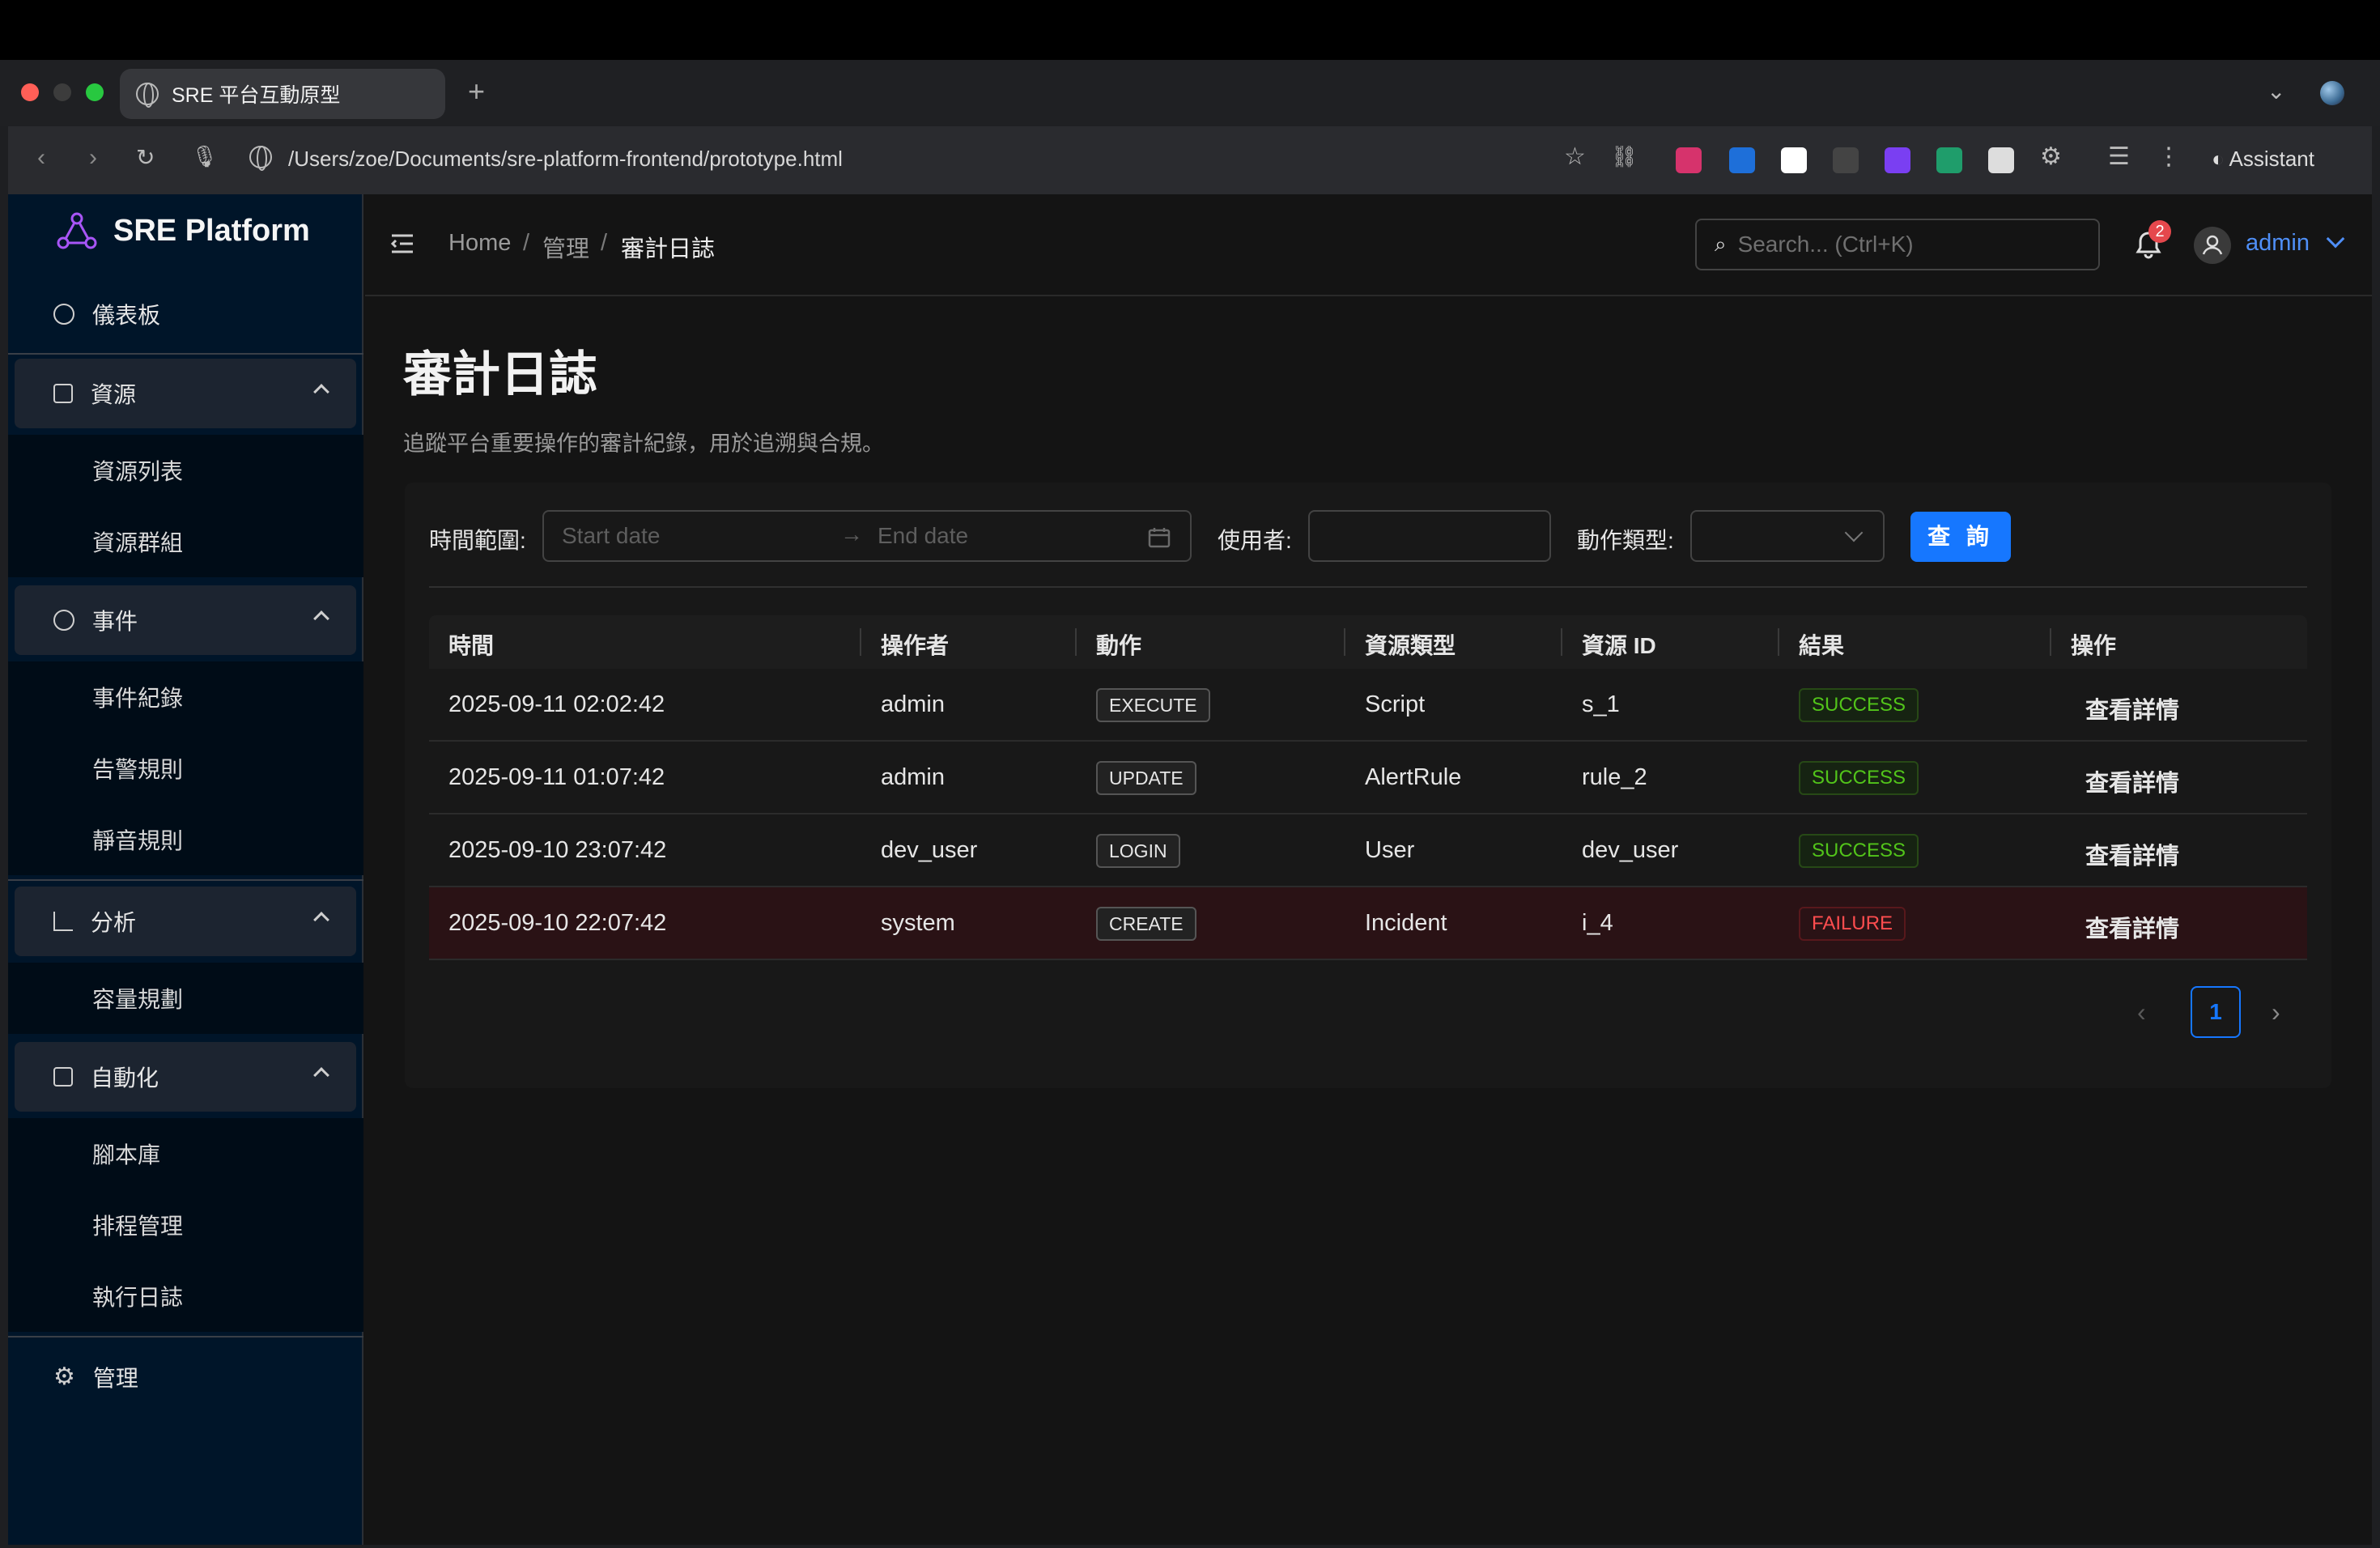 Image resolution: width=2380 pixels, height=1548 pixels. Describe the element at coordinates (63, 314) in the screenshot. I see `dashboard-icon` at that location.